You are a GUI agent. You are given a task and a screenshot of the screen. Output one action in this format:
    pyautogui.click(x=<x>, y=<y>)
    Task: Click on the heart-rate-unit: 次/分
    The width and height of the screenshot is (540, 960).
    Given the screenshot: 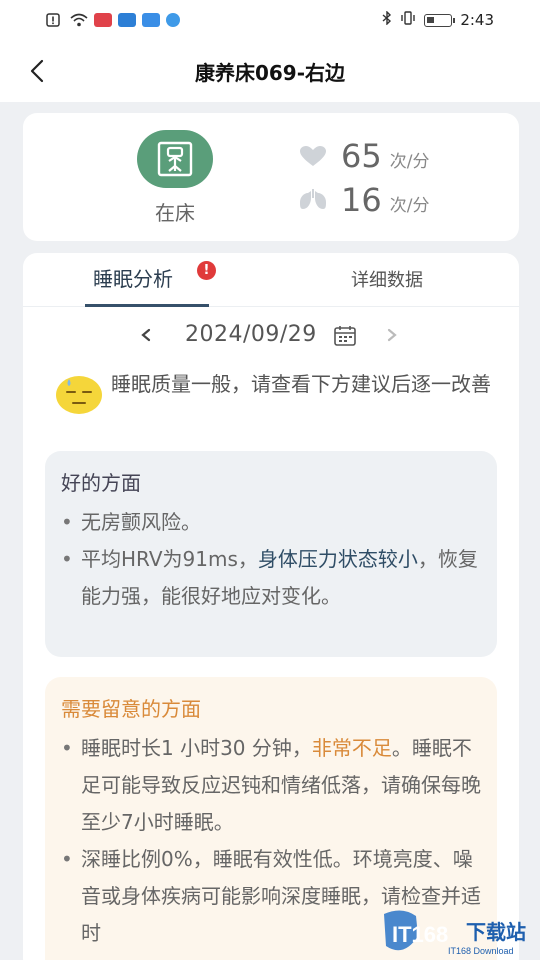 What is the action you would take?
    pyautogui.click(x=409, y=162)
    